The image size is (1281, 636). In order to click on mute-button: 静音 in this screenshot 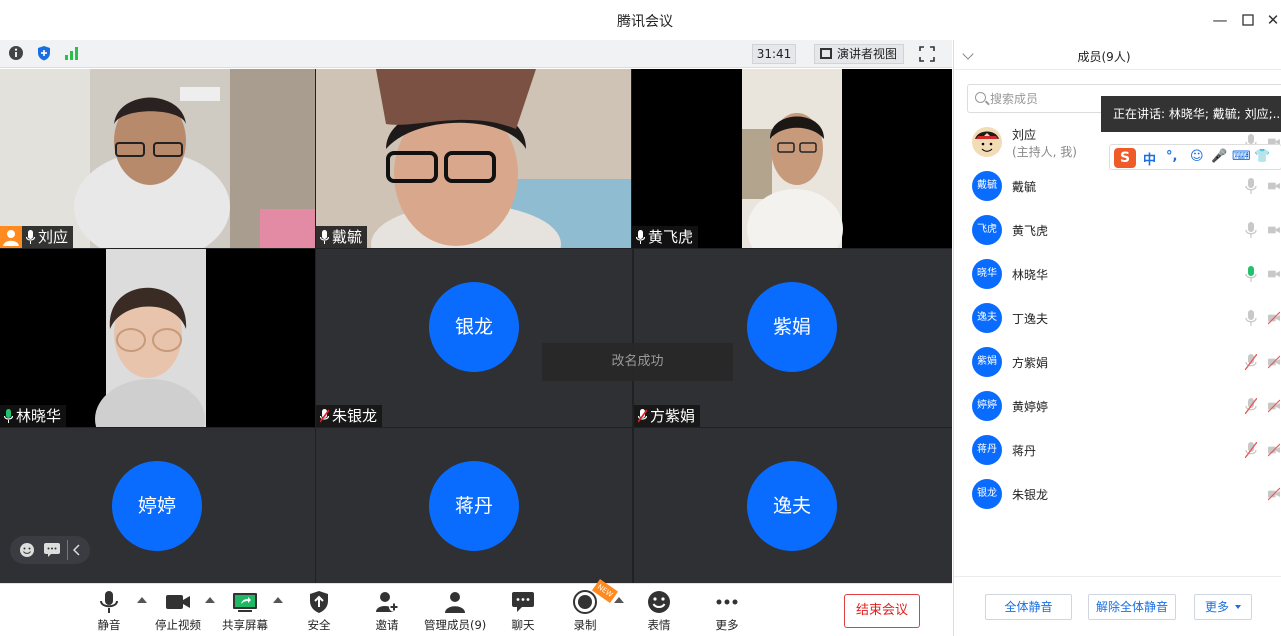, I will do `click(109, 610)`.